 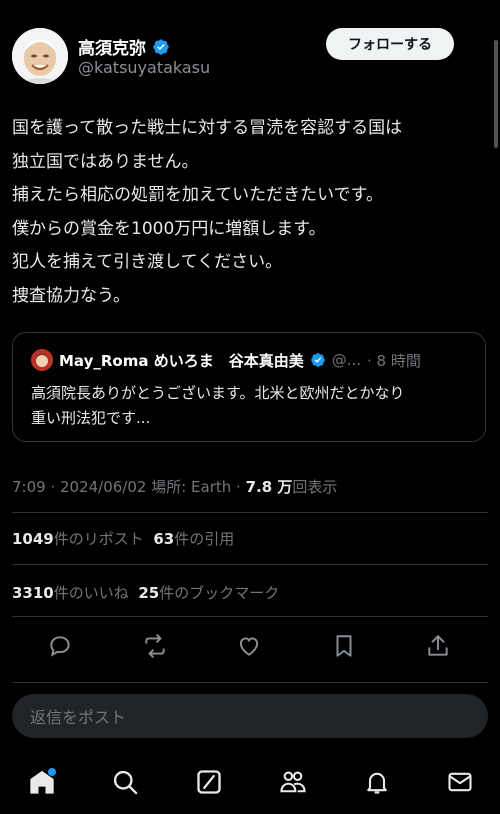 What do you see at coordinates (315, 487) in the screenshot?
I see `view-suffix: 回表示` at bounding box center [315, 487].